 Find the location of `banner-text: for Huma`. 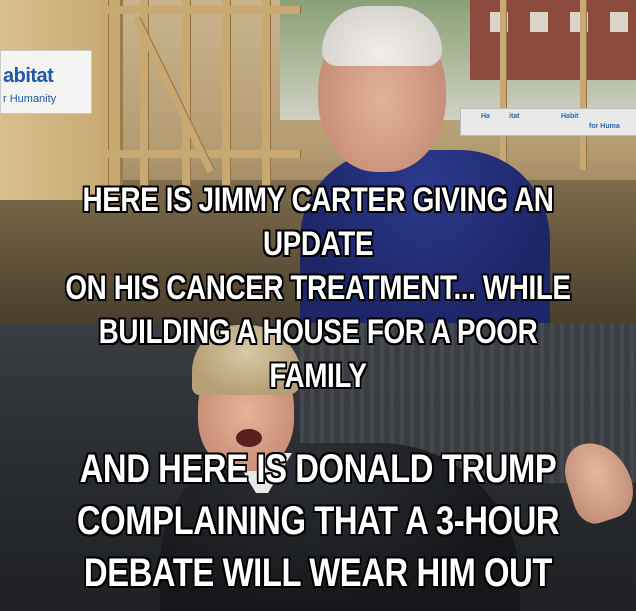

banner-text: for Huma is located at coordinates (604, 126).